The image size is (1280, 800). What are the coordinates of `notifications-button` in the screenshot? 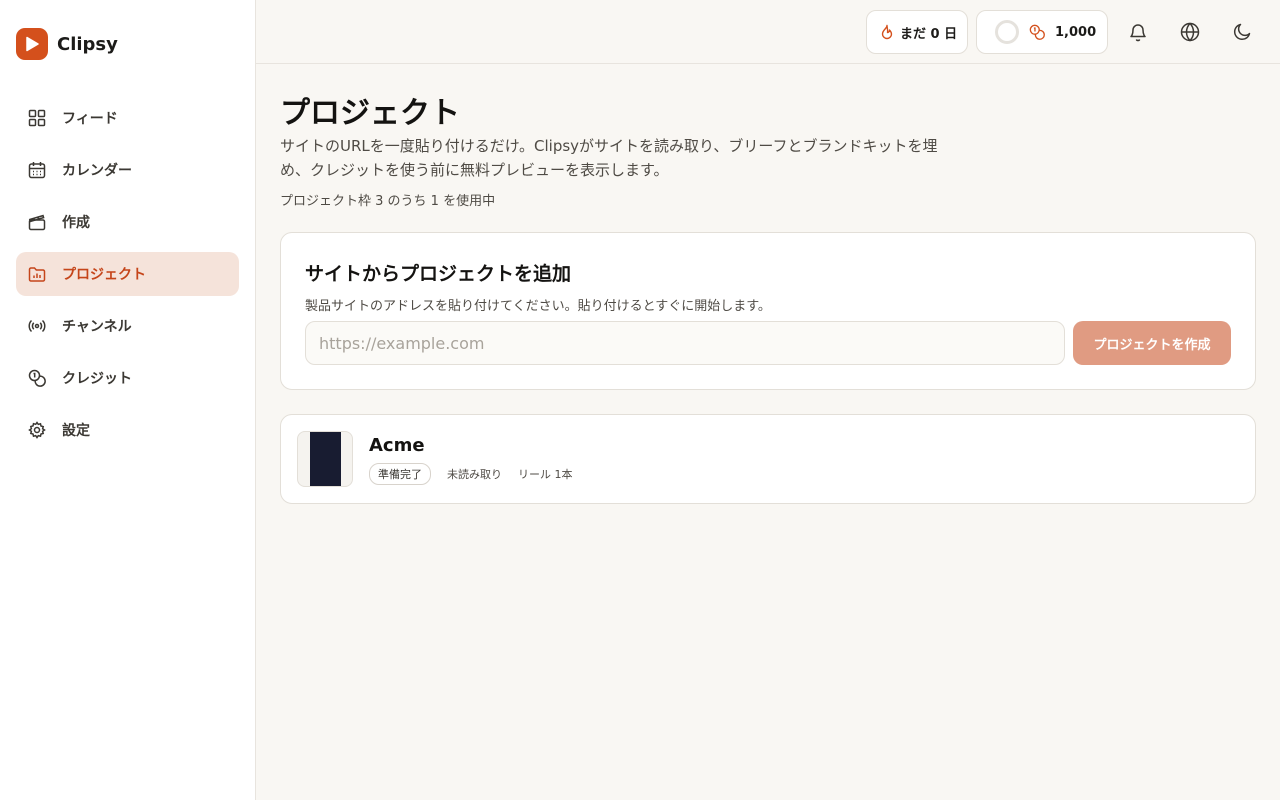 It's located at (1138, 32).